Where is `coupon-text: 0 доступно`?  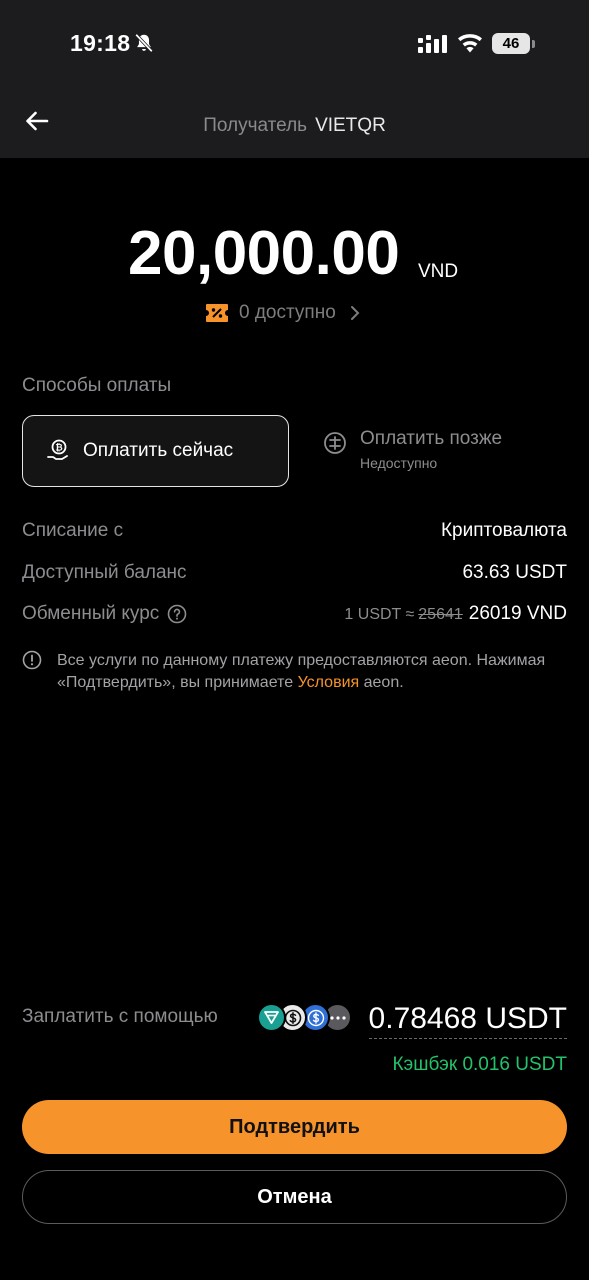
coupon-text: 0 доступно is located at coordinates (287, 312).